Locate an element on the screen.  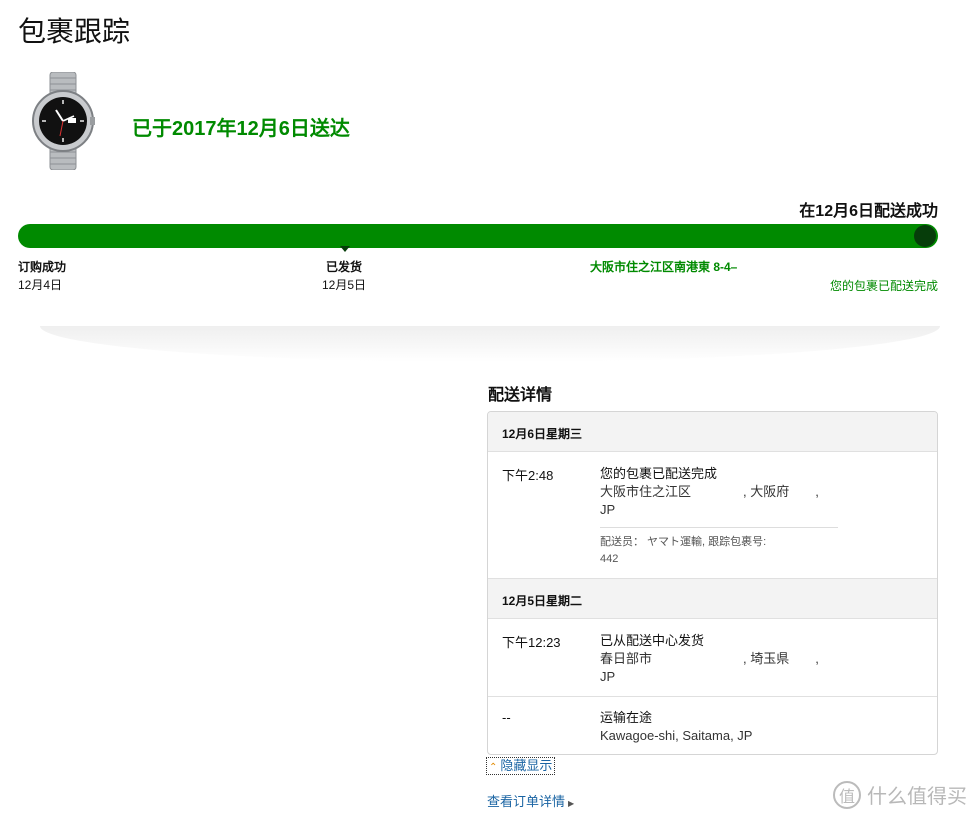
event-time: 下午12:23 is located at coordinates (531, 642).